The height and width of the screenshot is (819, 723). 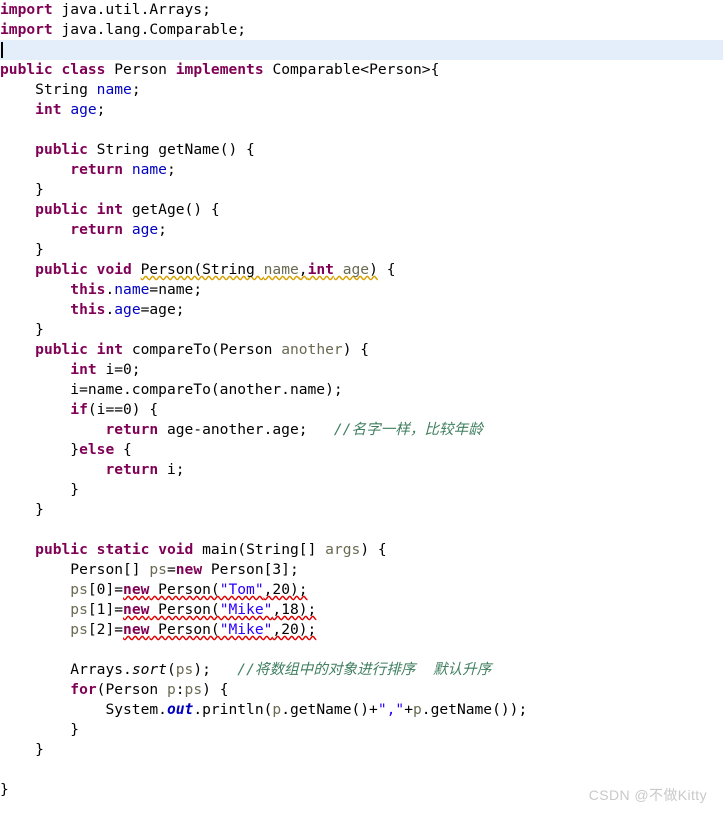 What do you see at coordinates (361, 670) in the screenshot?
I see `code-line-34: Arrays.sort(ps); //将数组中的对象进行排序 默认升序` at bounding box center [361, 670].